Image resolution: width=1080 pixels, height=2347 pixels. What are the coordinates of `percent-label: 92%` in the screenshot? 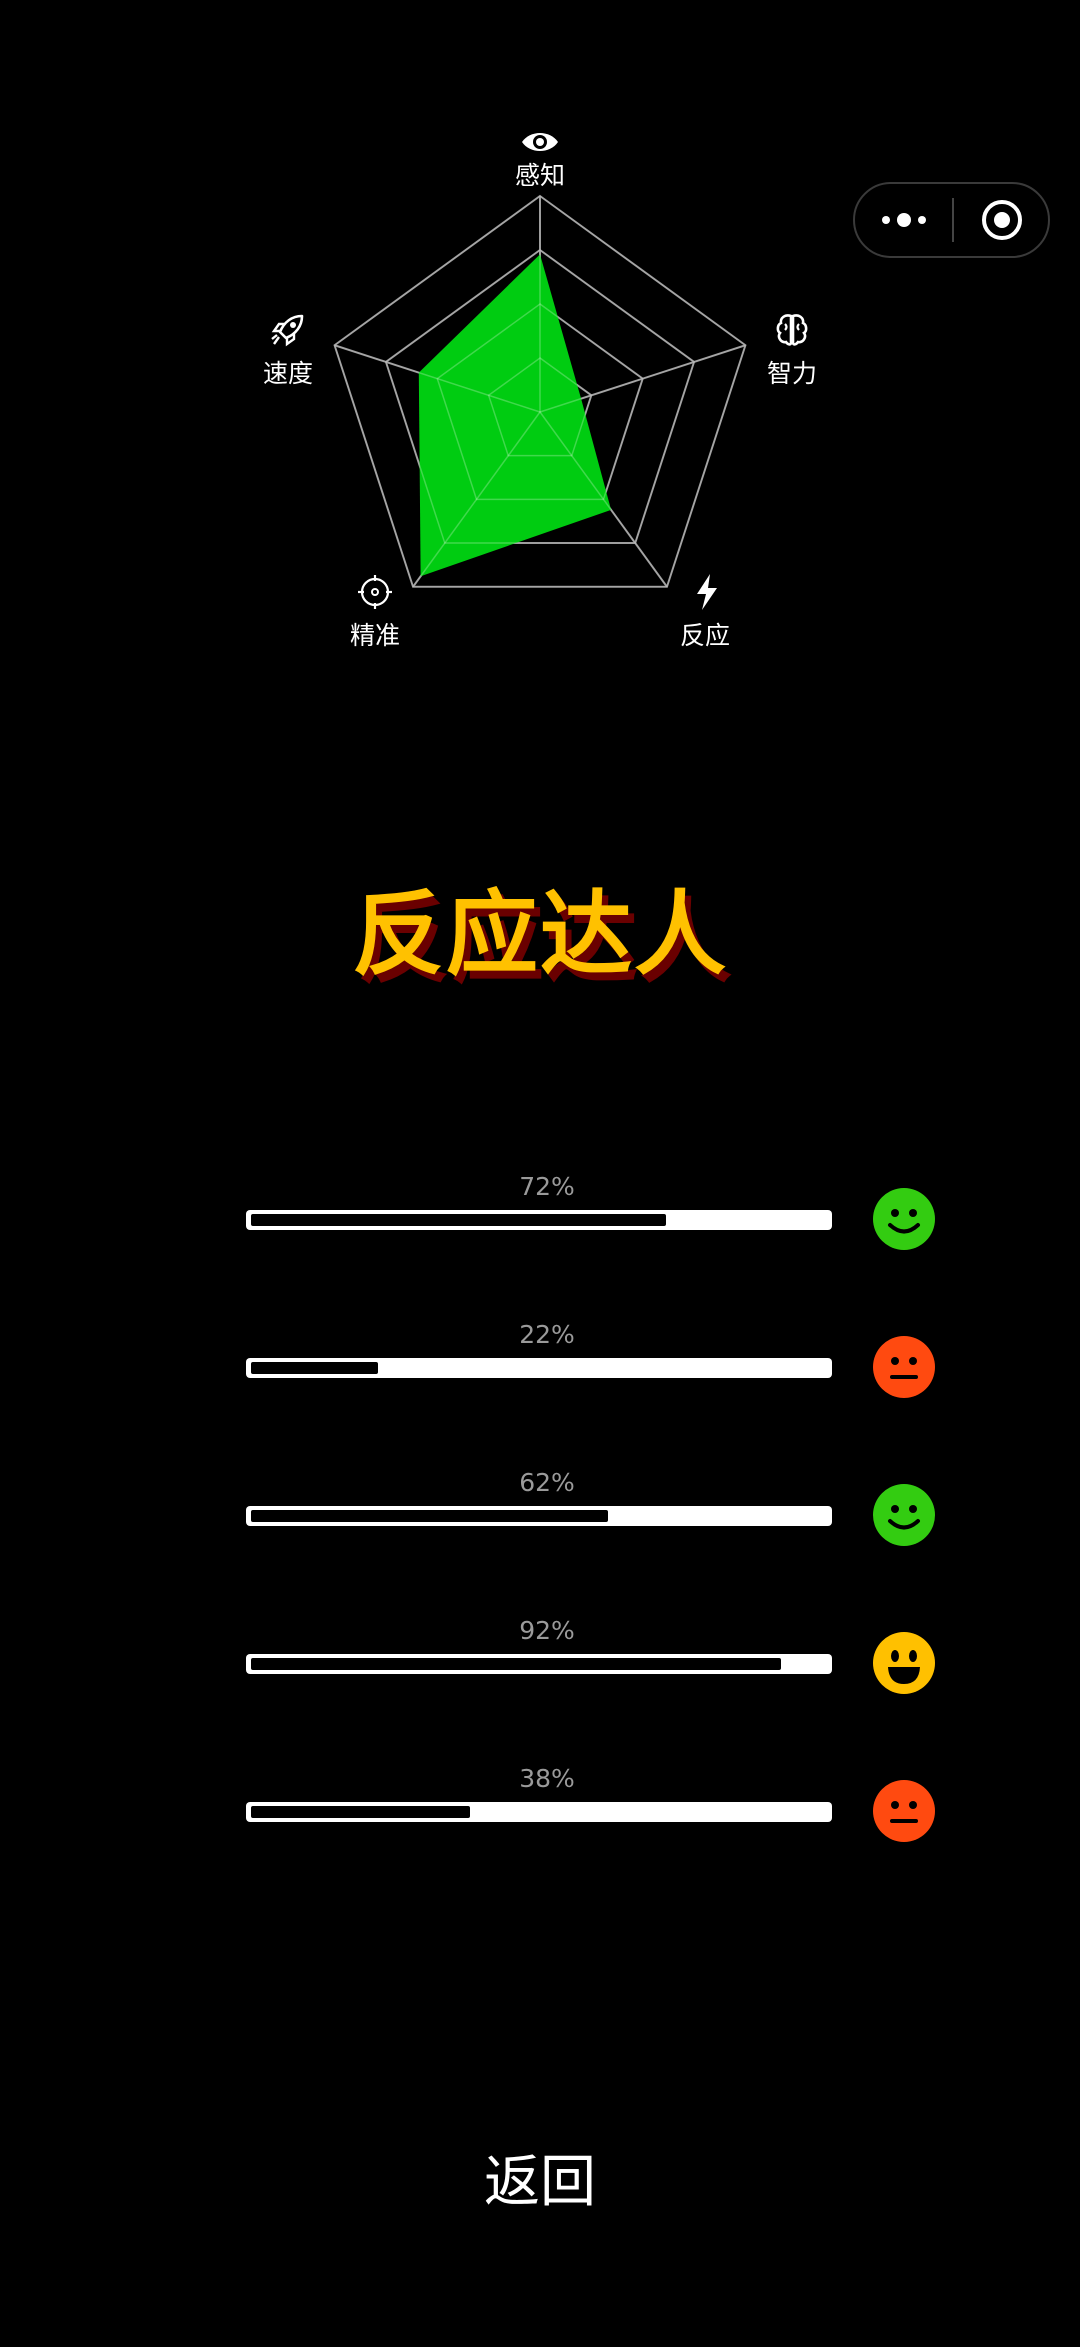 It's located at (547, 1630).